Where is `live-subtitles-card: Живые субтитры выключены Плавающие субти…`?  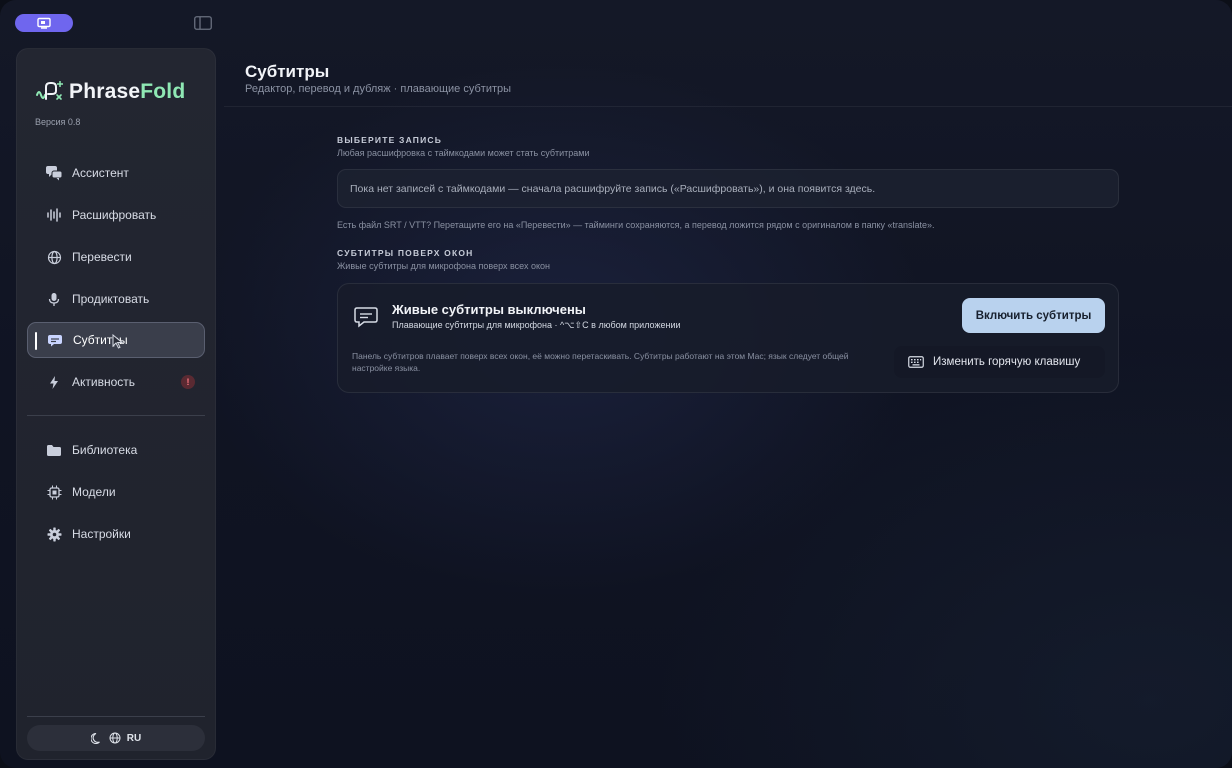
live-subtitles-card: Живые субтитры выключены Плавающие субти… is located at coordinates (728, 338).